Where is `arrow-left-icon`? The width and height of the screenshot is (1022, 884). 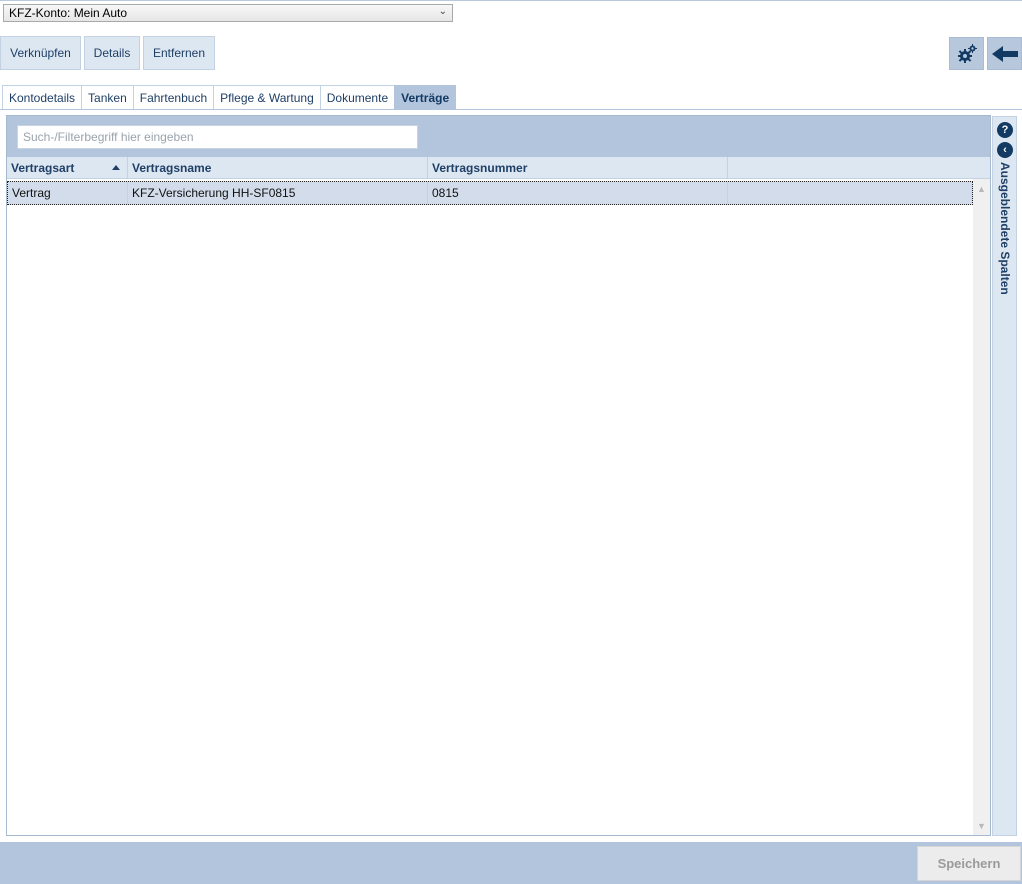
arrow-left-icon is located at coordinates (1004, 53).